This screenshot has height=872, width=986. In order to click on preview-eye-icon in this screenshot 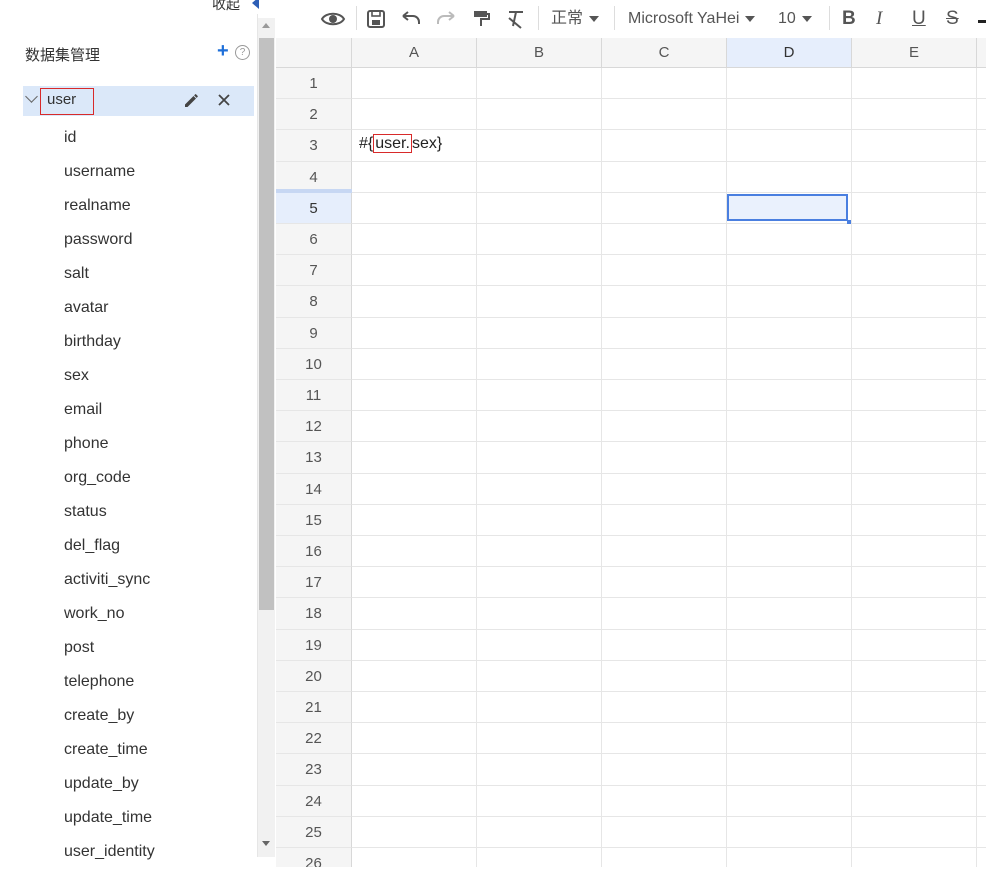, I will do `click(333, 19)`.